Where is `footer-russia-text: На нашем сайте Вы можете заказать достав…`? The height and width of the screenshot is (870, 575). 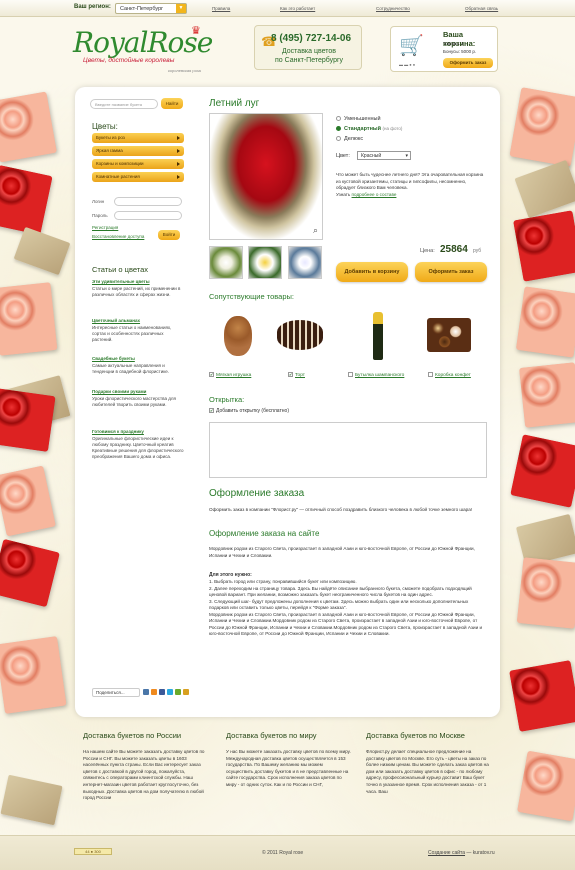
footer-russia-text: На нашем сайте Вы можете заказать достав… is located at coordinates (144, 775).